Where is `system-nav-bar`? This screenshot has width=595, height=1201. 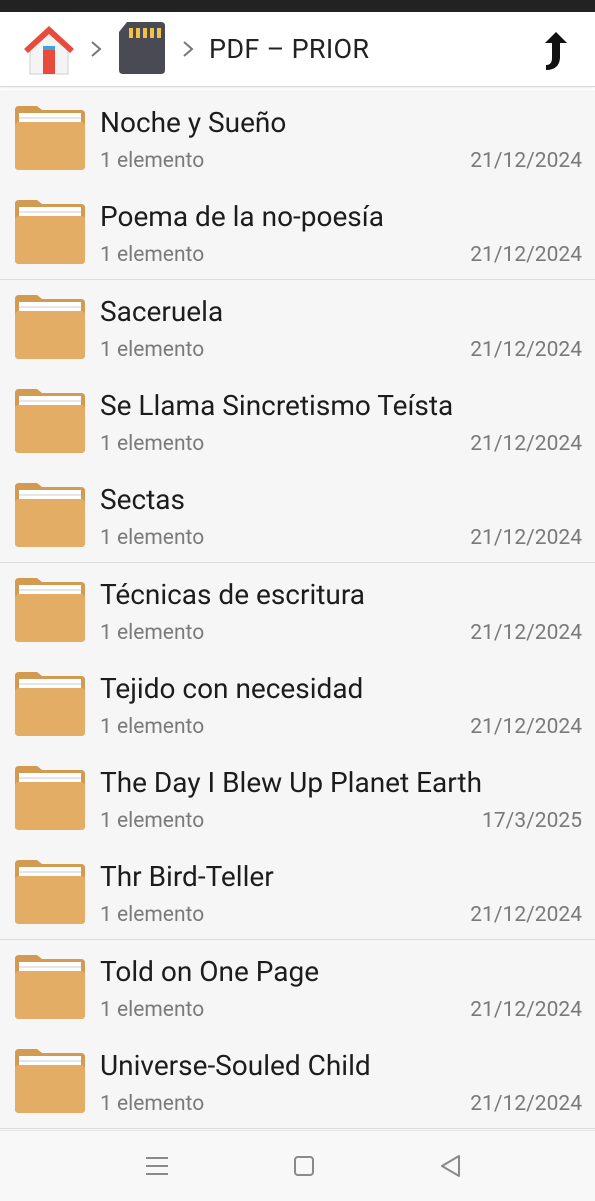
system-nav-bar is located at coordinates (297, 1165).